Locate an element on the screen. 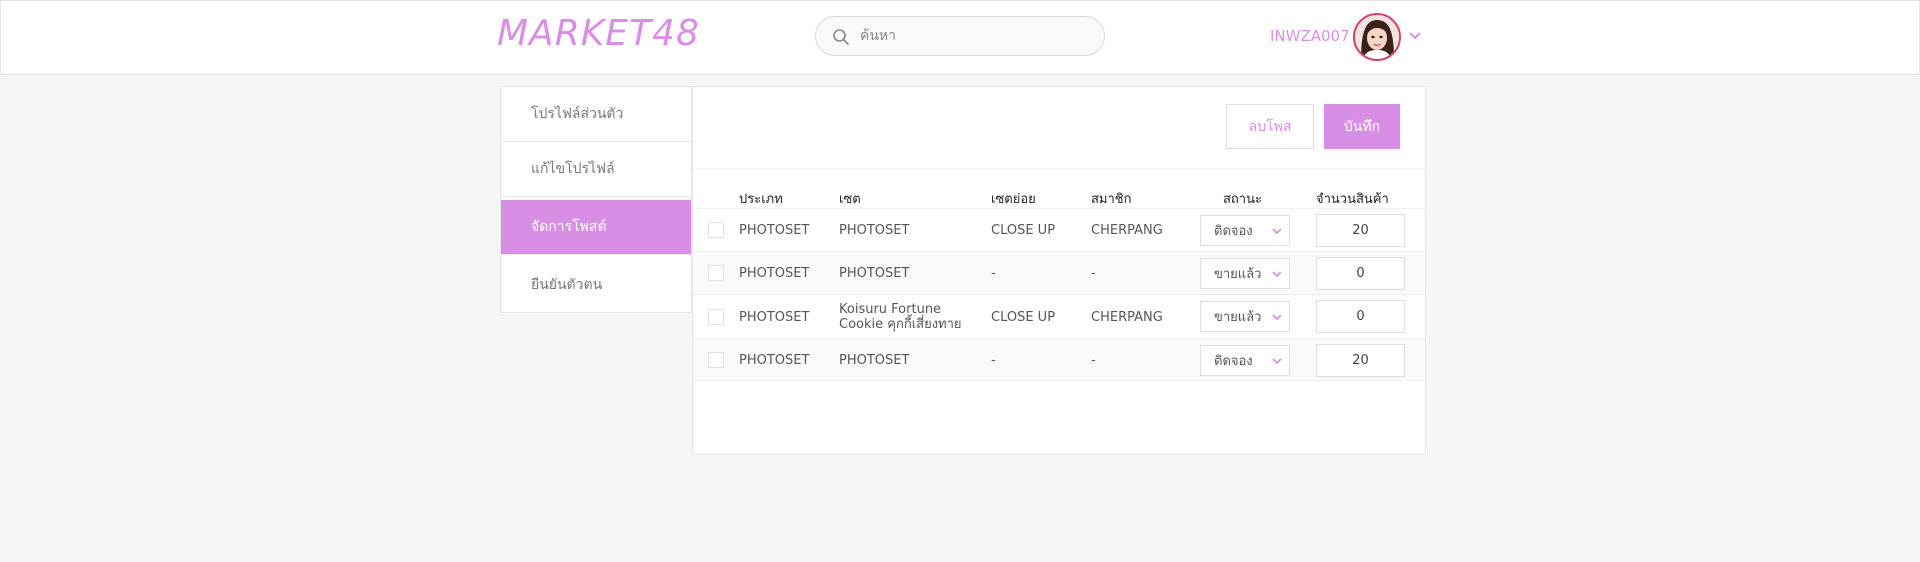 This screenshot has width=1920, height=562. column-header-subset: เซตย่อย is located at coordinates (1013, 199).